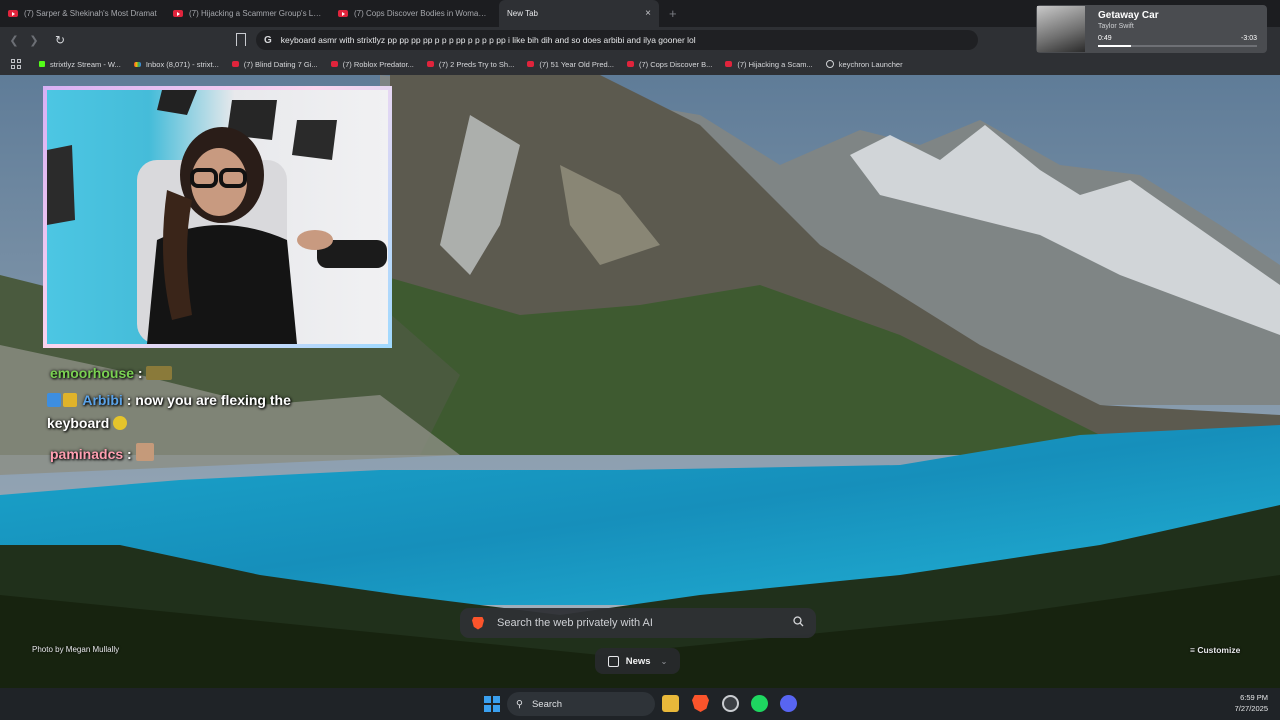 This screenshot has width=1280, height=720. What do you see at coordinates (268, 40) in the screenshot?
I see `google-icon: G` at bounding box center [268, 40].